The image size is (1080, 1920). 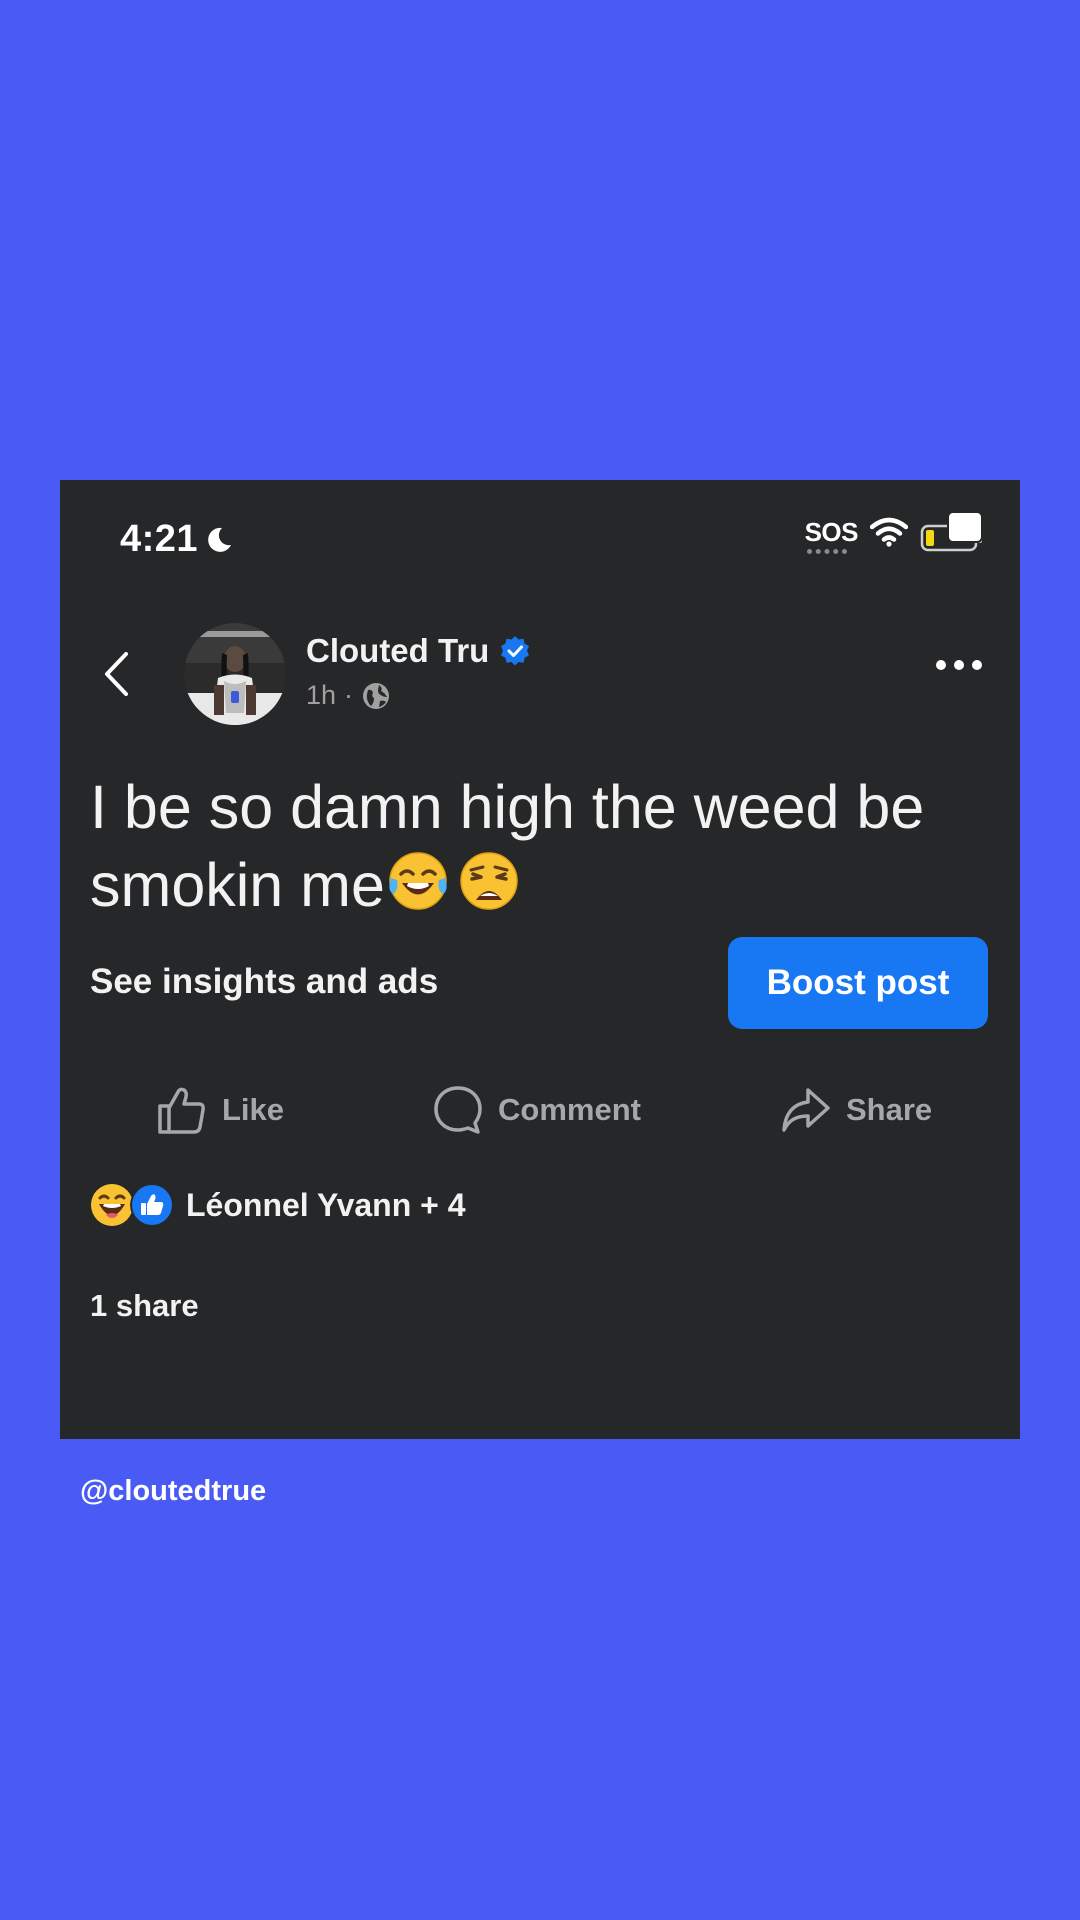 What do you see at coordinates (418, 881) in the screenshot?
I see `tears-of-joy-emoji-icon` at bounding box center [418, 881].